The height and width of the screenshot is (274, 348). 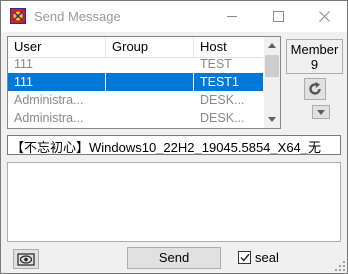 I want to click on maximize-button, so click(x=278, y=16).